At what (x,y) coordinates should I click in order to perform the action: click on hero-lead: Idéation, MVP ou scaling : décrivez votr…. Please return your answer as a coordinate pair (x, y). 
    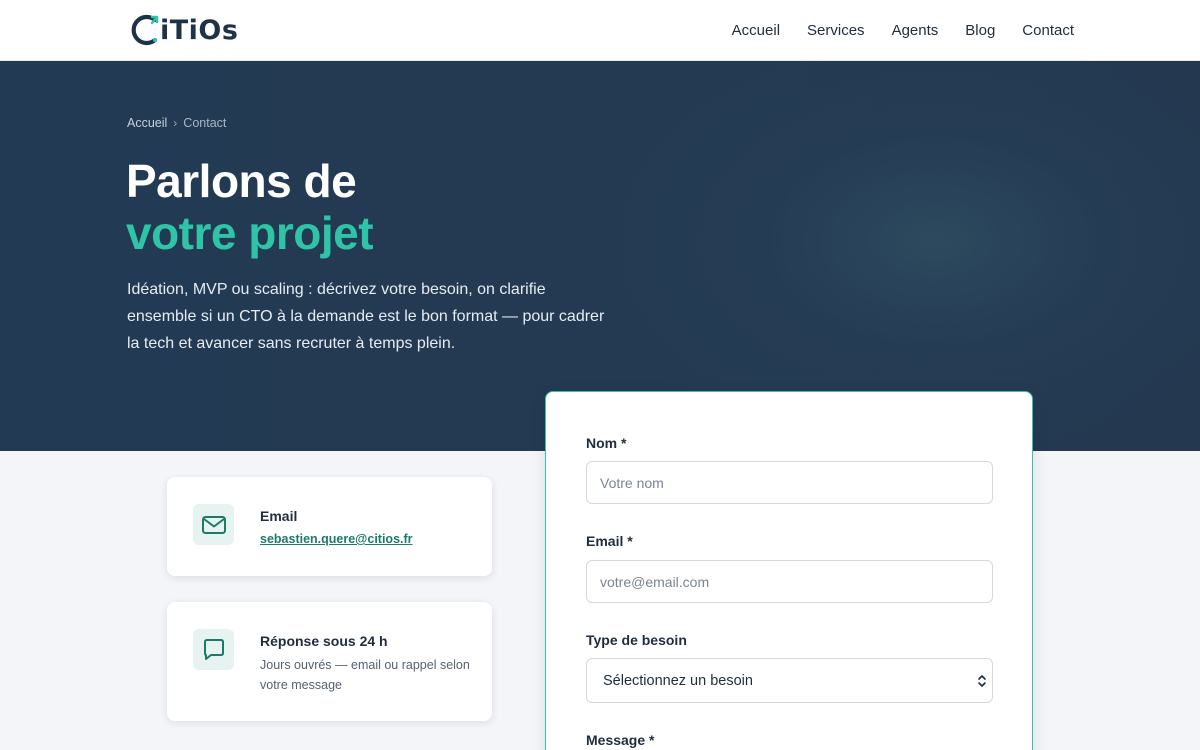
    Looking at the image, I should click on (366, 316).